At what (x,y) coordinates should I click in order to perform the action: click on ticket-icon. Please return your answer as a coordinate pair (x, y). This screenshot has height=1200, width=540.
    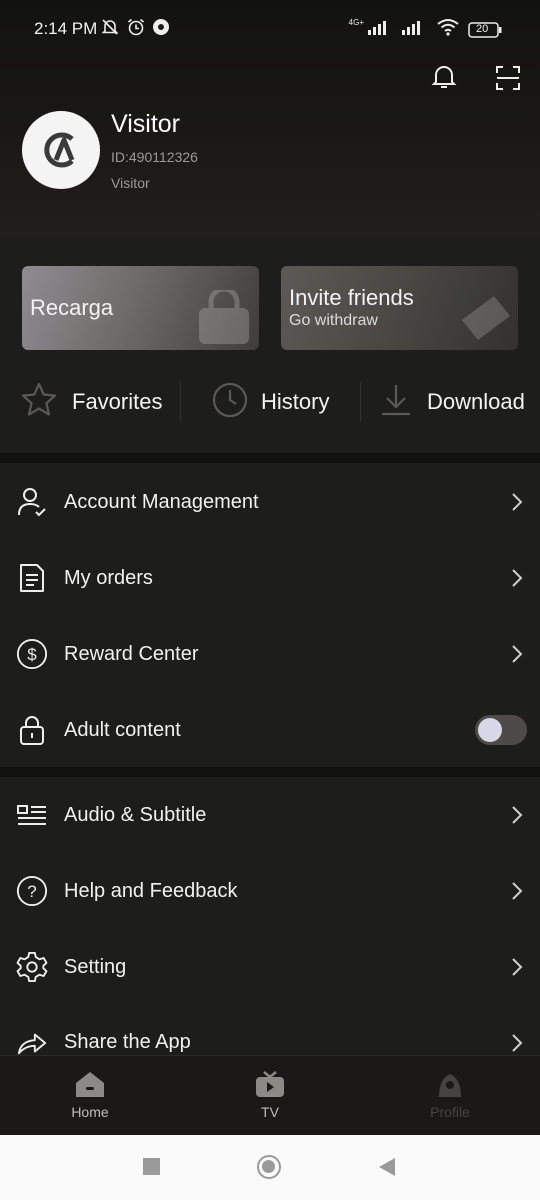
    Looking at the image, I should click on (486, 318).